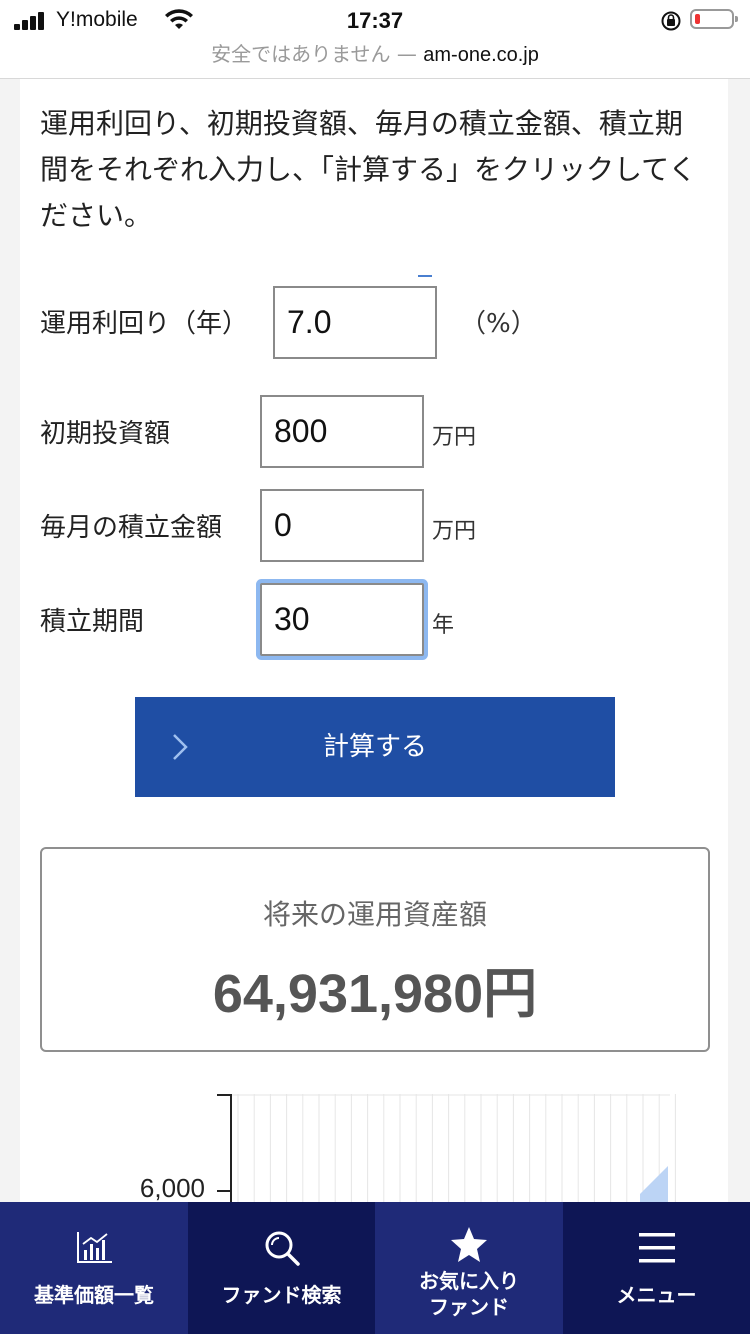  Describe the element at coordinates (342, 525) in the screenshot. I see `monthly-amount-input: 0` at that location.